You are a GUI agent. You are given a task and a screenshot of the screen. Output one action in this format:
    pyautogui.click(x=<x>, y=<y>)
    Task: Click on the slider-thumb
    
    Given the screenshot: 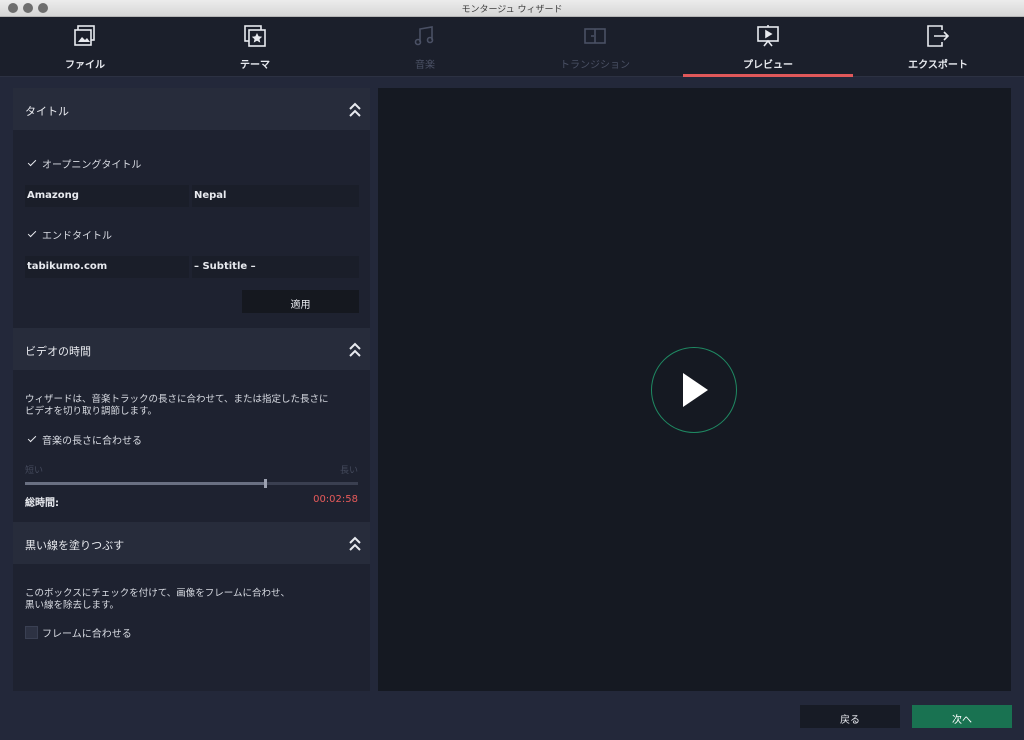 What is the action you would take?
    pyautogui.click(x=265, y=483)
    